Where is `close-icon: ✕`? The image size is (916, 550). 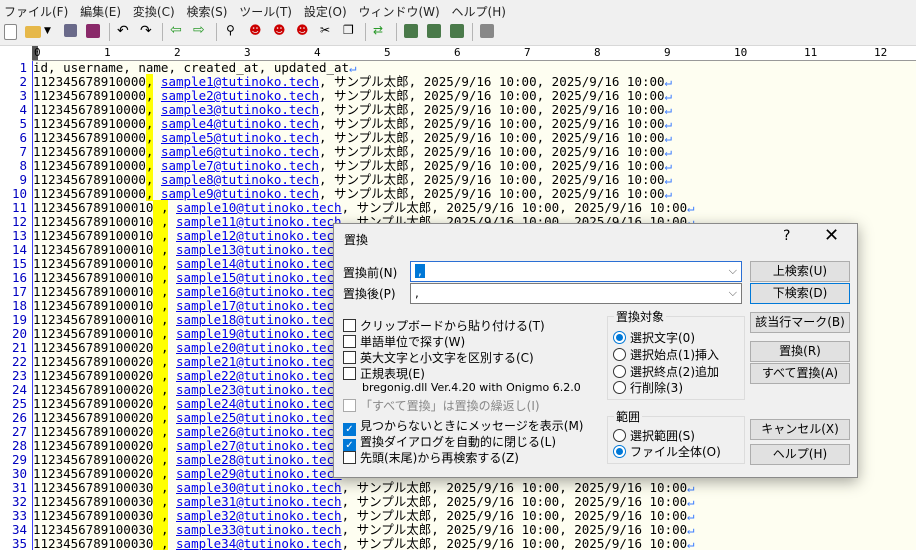
close-icon: ✕ is located at coordinates (831, 235).